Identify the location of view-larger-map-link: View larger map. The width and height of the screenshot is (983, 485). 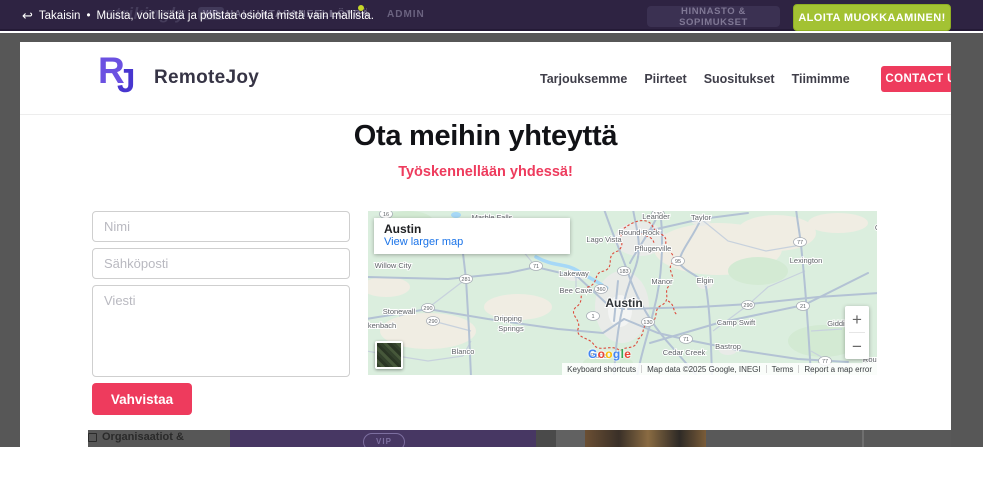
(472, 242).